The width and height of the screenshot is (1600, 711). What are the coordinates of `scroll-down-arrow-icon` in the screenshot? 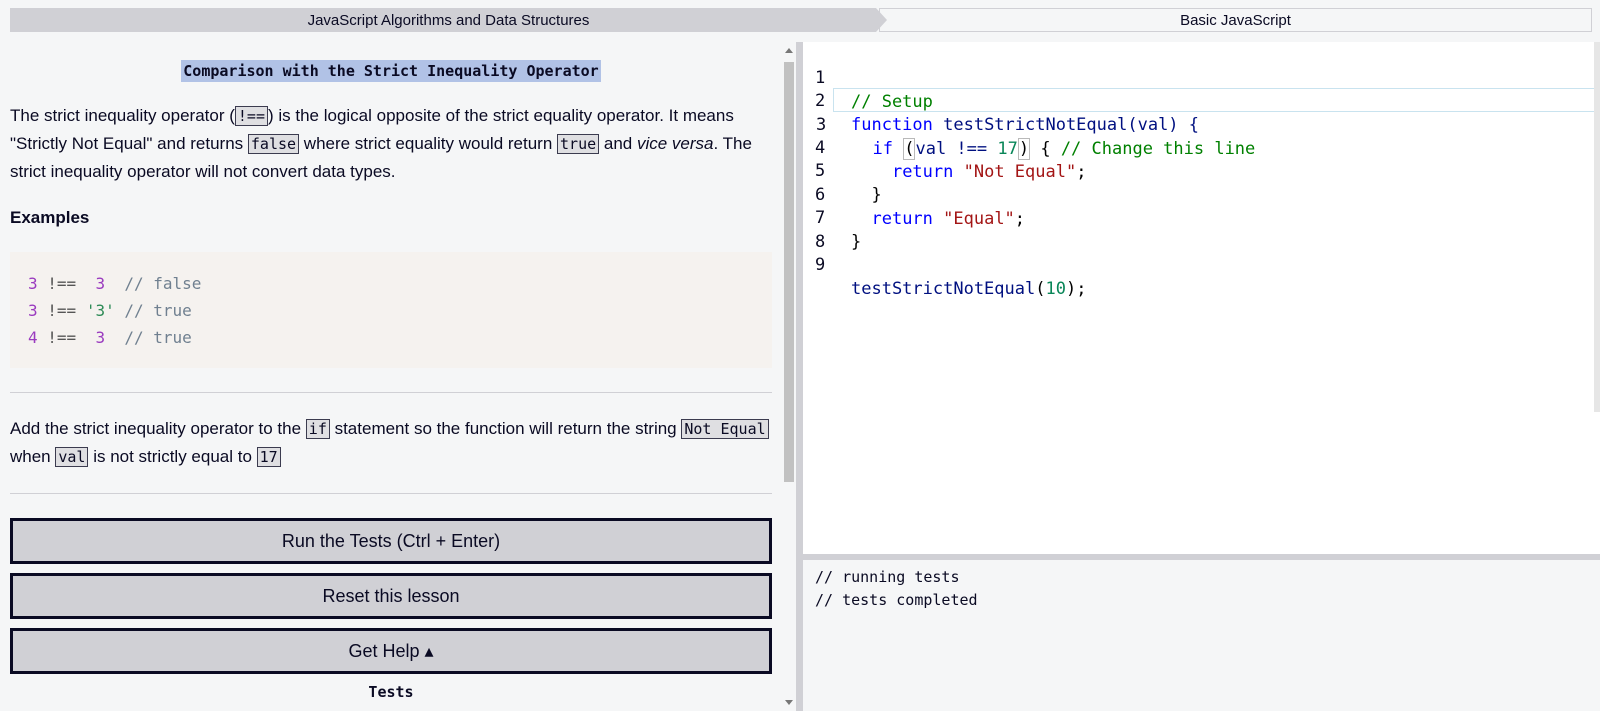 It's located at (789, 702).